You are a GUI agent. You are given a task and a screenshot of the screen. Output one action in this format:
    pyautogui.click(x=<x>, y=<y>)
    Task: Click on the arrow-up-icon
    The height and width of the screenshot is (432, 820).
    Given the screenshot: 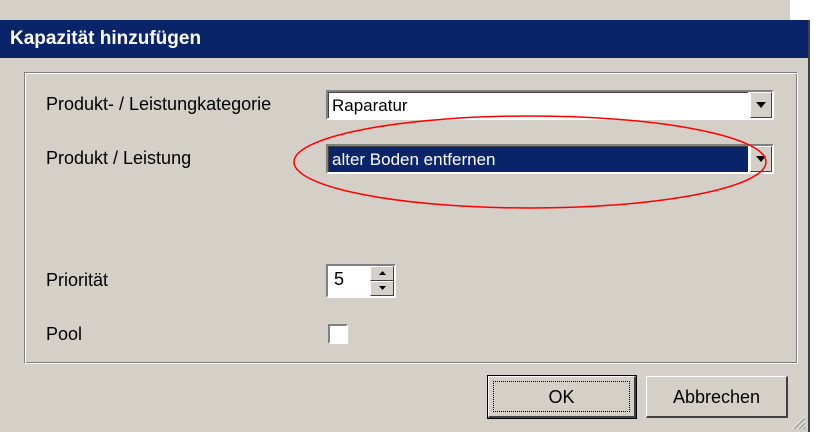 What is the action you would take?
    pyautogui.click(x=382, y=273)
    